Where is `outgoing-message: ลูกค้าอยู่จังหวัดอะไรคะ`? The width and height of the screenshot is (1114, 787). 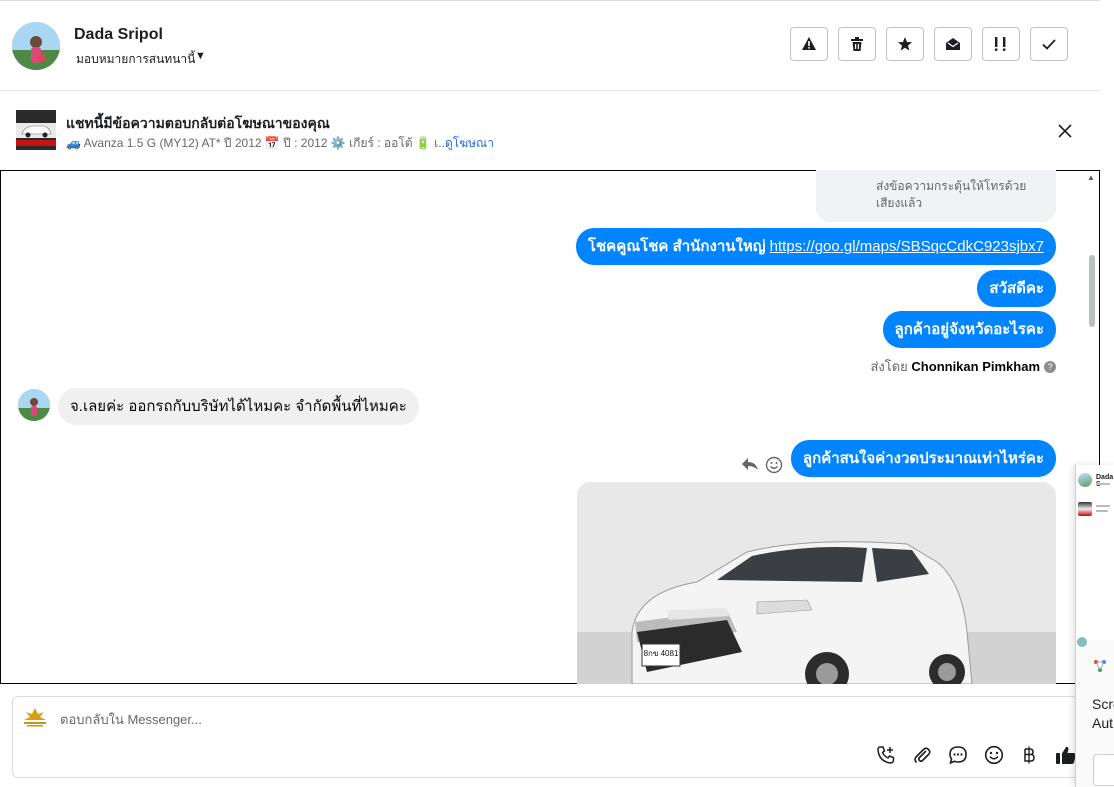 outgoing-message: ลูกค้าอยู่จังหวัดอะไรคะ is located at coordinates (969, 329).